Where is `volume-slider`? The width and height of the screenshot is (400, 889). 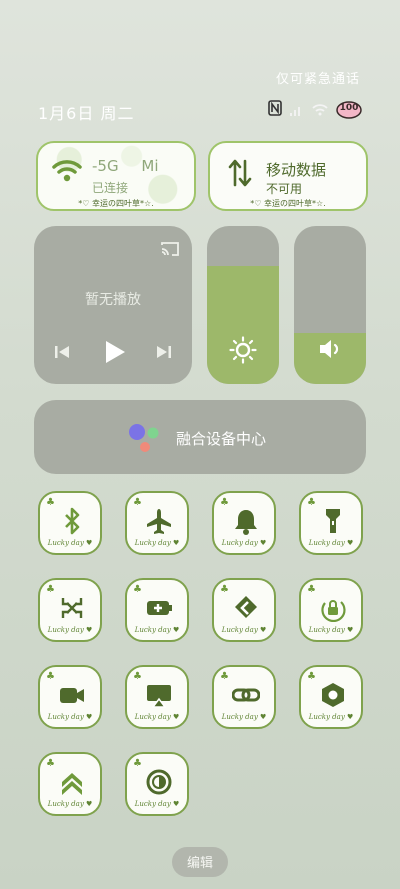
volume-slider is located at coordinates (330, 305).